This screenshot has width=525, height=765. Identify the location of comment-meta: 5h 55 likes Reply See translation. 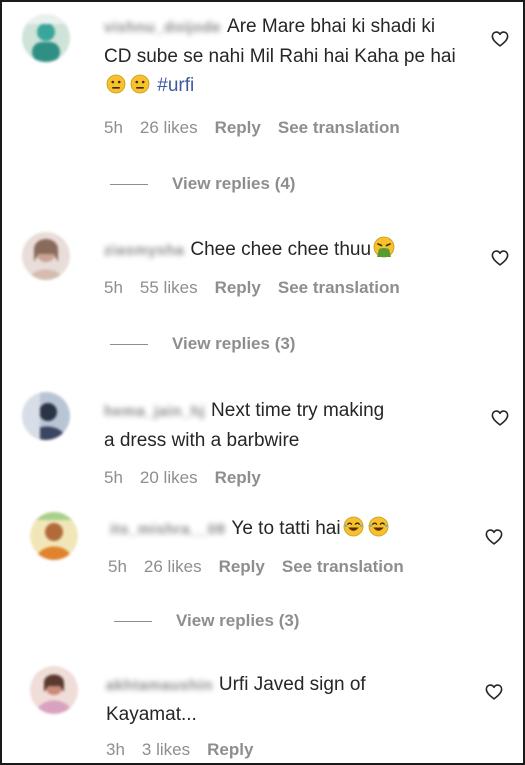
(260, 288).